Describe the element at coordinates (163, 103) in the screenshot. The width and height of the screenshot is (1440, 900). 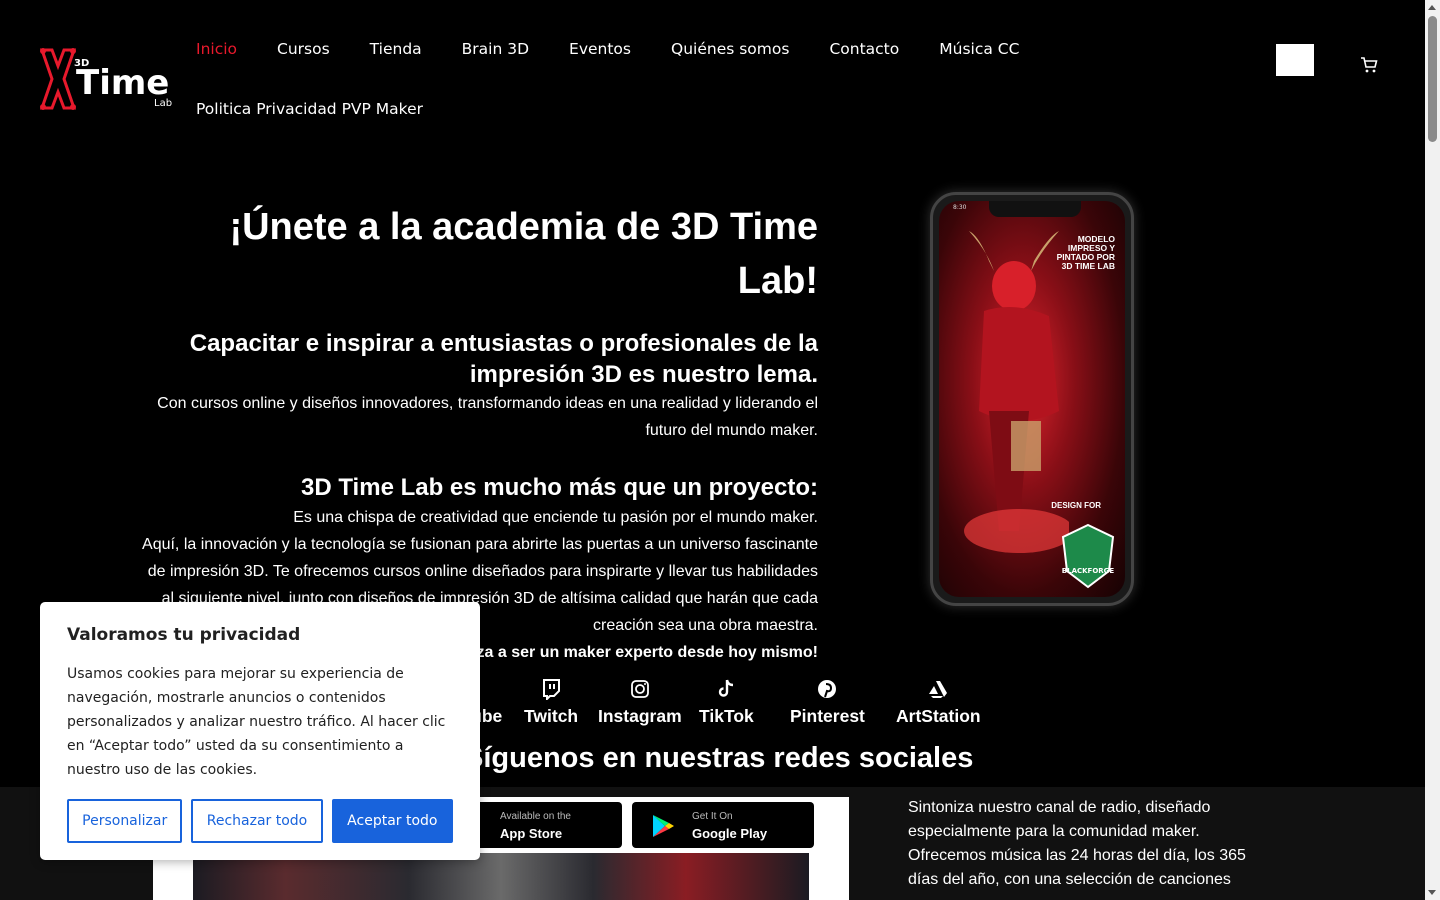
I see `svg-text: Lab` at that location.